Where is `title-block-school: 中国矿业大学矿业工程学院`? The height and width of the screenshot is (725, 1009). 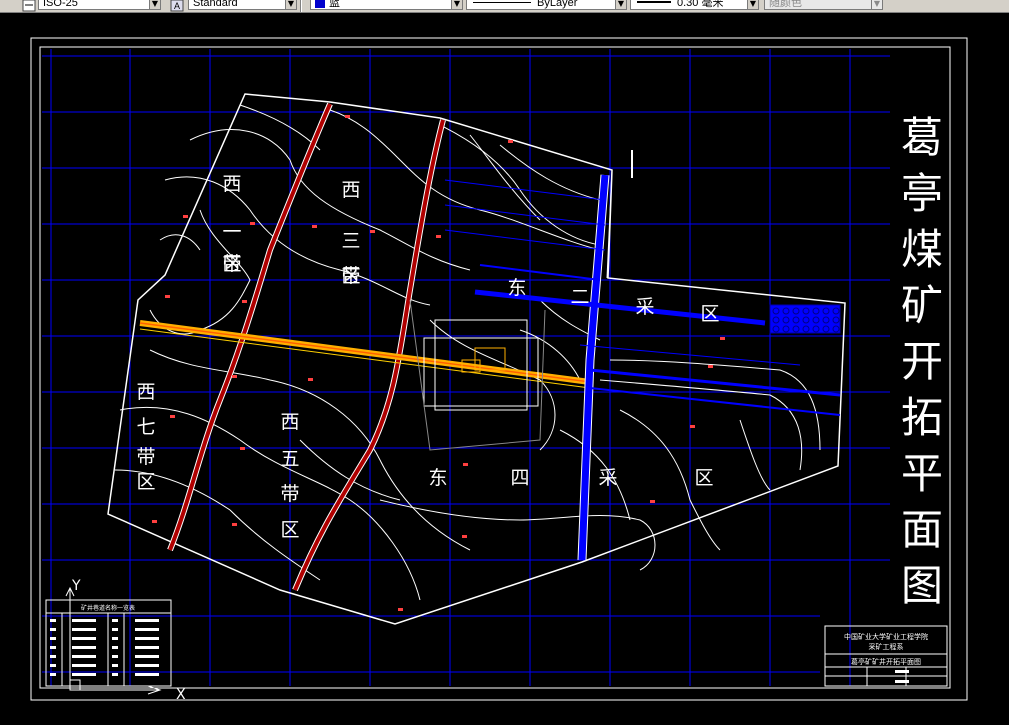
title-block-school: 中国矿业大学矿业工程学院 is located at coordinates (886, 636).